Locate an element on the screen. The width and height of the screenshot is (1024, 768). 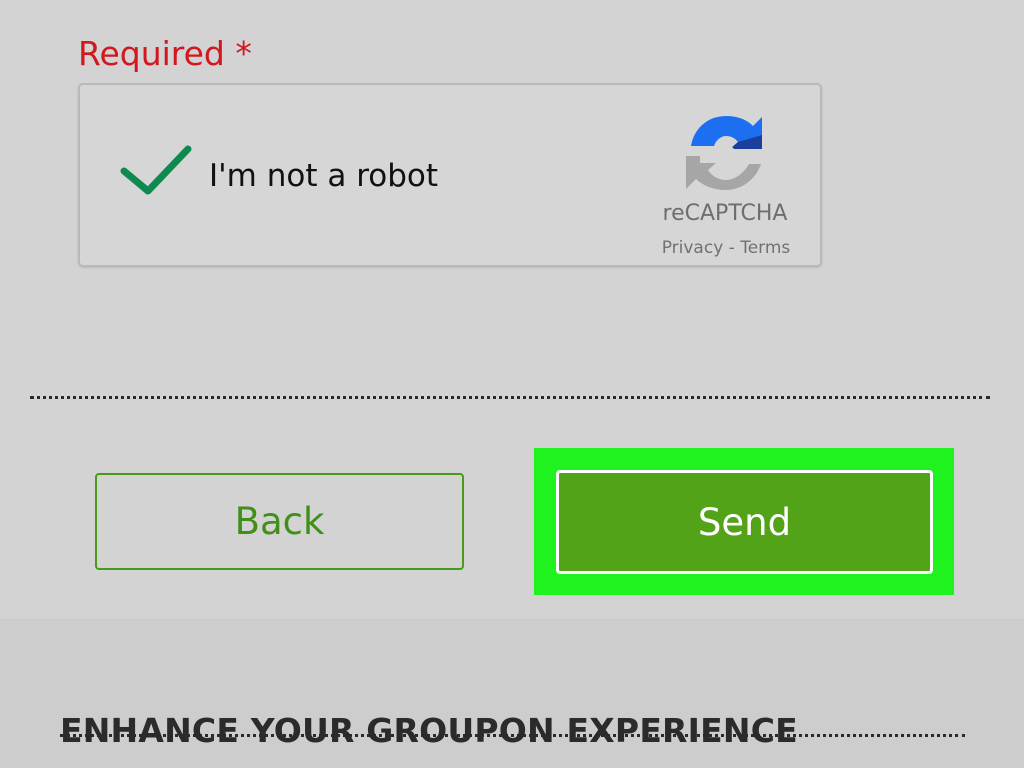
checkmark-icon is located at coordinates (156, 170).